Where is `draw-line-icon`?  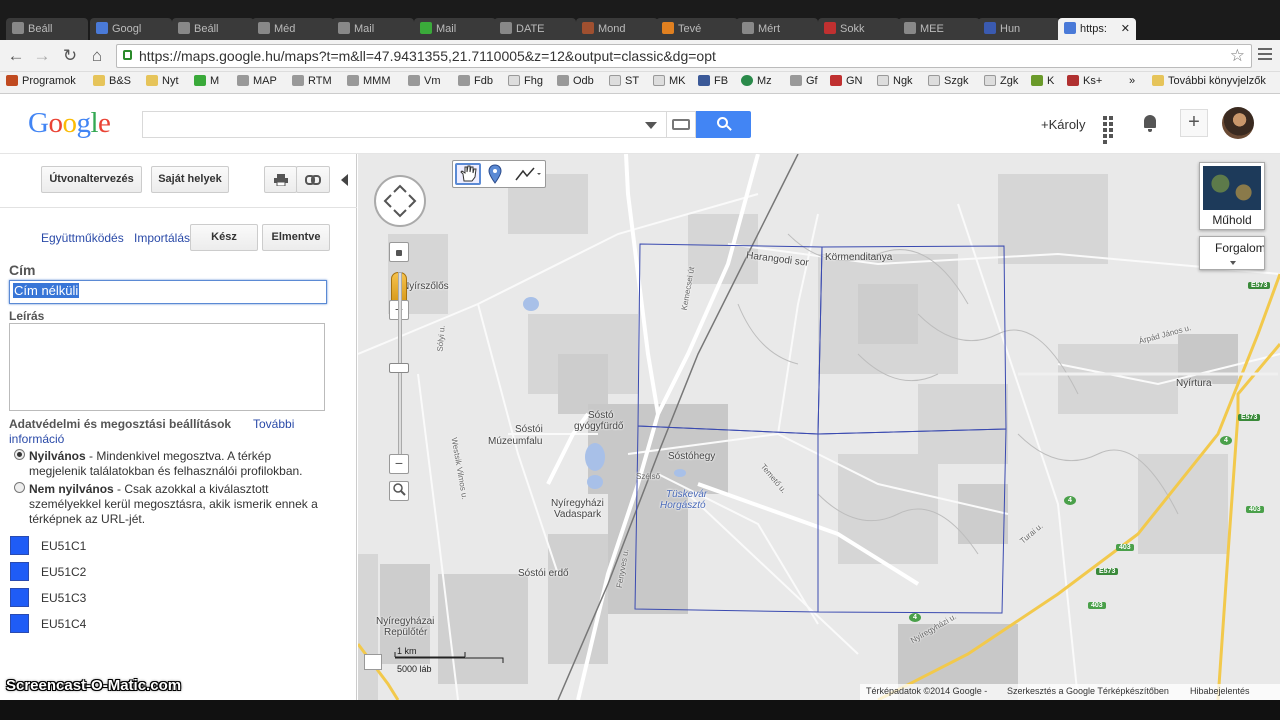
draw-line-icon is located at coordinates (527, 174).